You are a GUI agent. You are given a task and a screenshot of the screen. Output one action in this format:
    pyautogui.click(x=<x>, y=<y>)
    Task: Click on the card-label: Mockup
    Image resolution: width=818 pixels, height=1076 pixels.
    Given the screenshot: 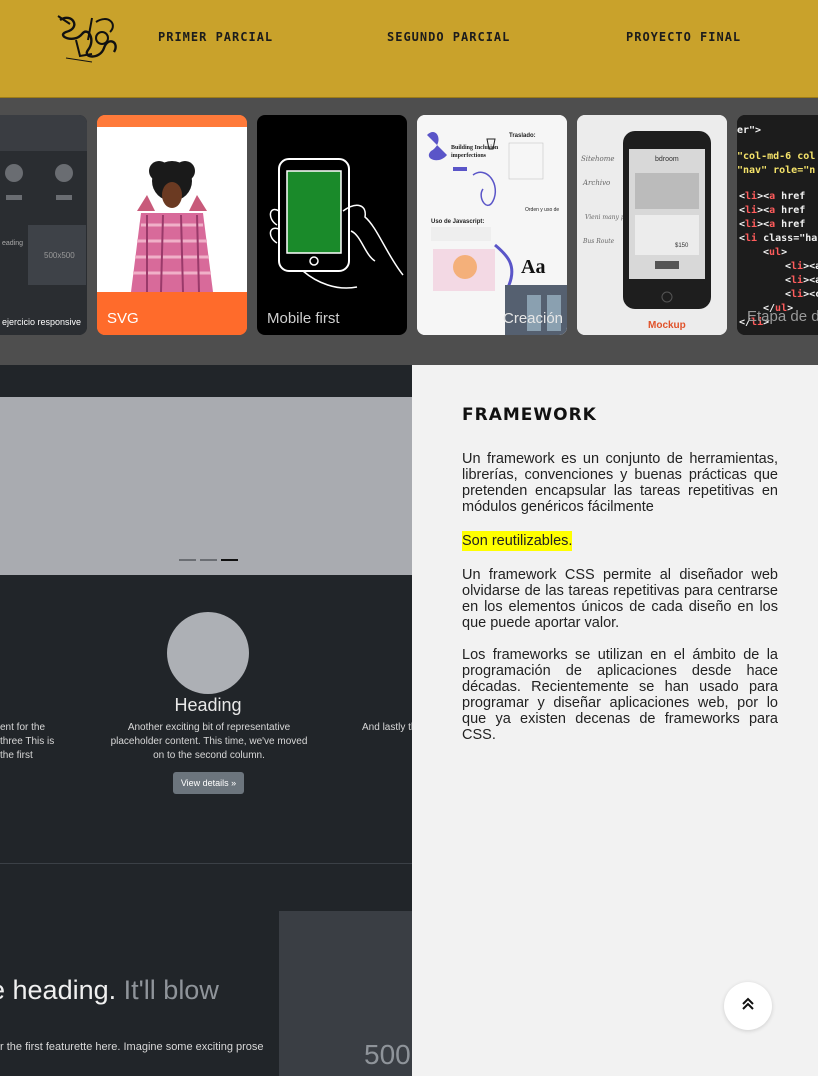 What is the action you would take?
    pyautogui.click(x=667, y=325)
    